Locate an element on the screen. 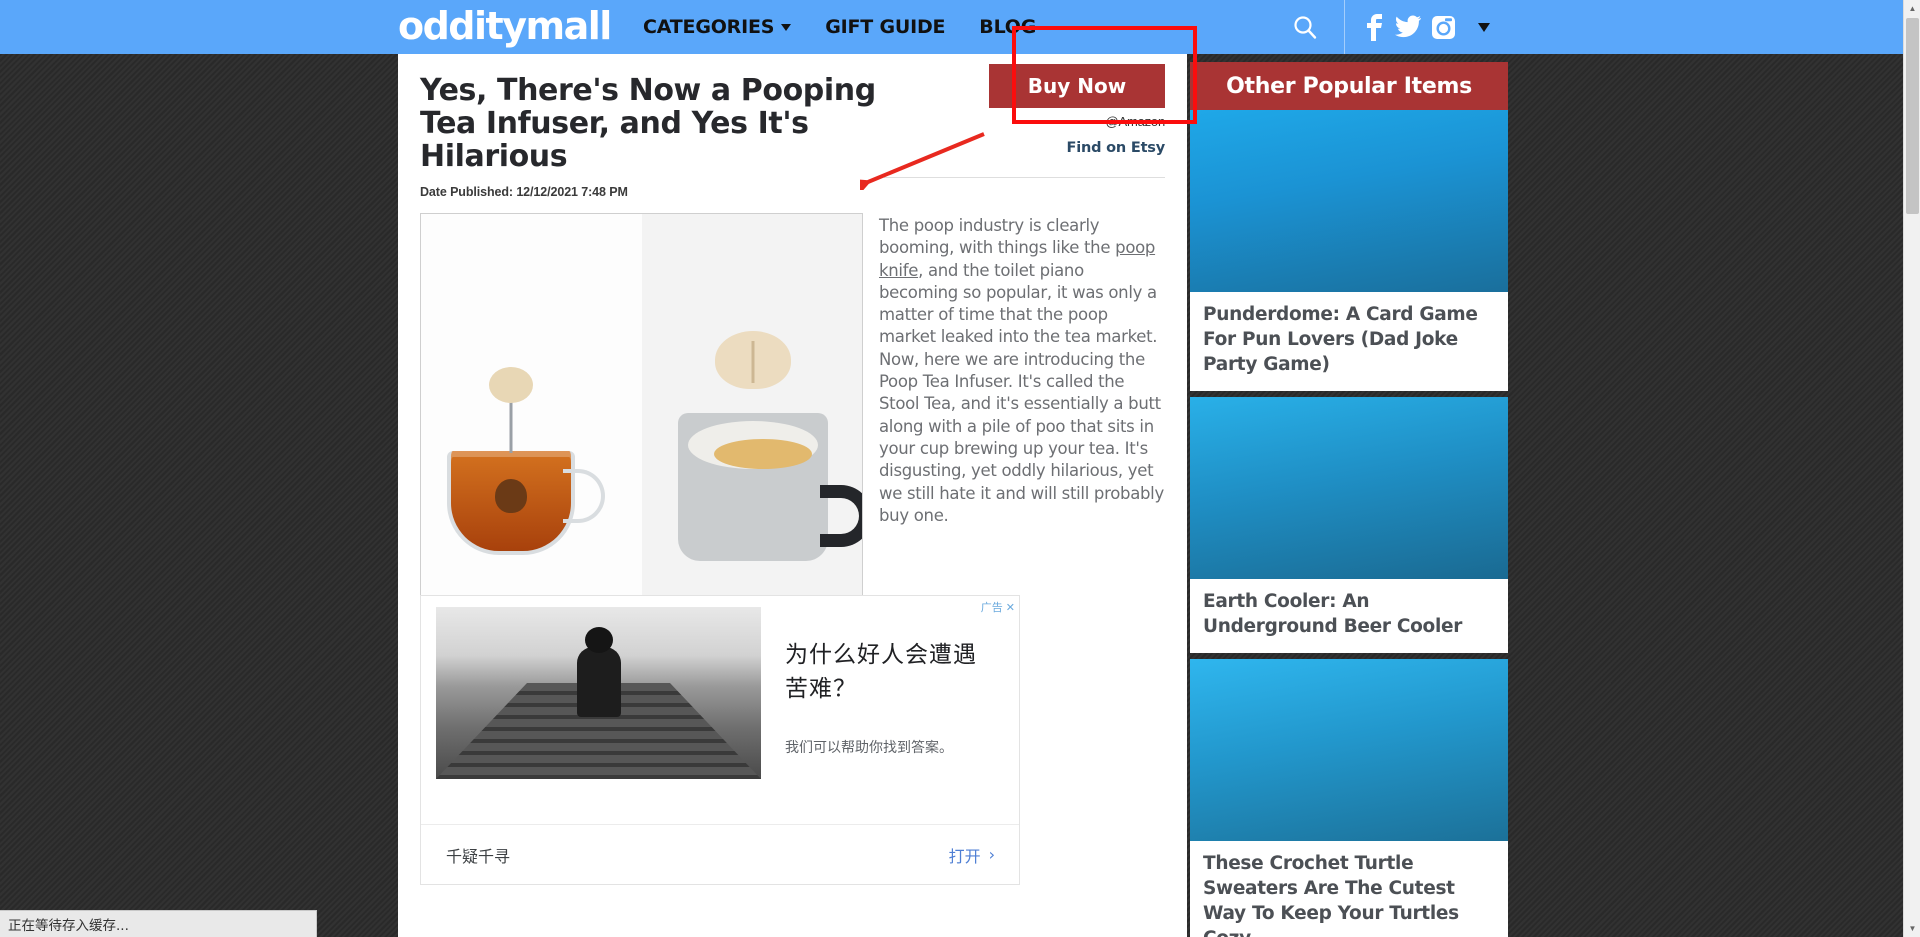 The width and height of the screenshot is (1920, 937). header-actions is located at coordinates (1384, 27).